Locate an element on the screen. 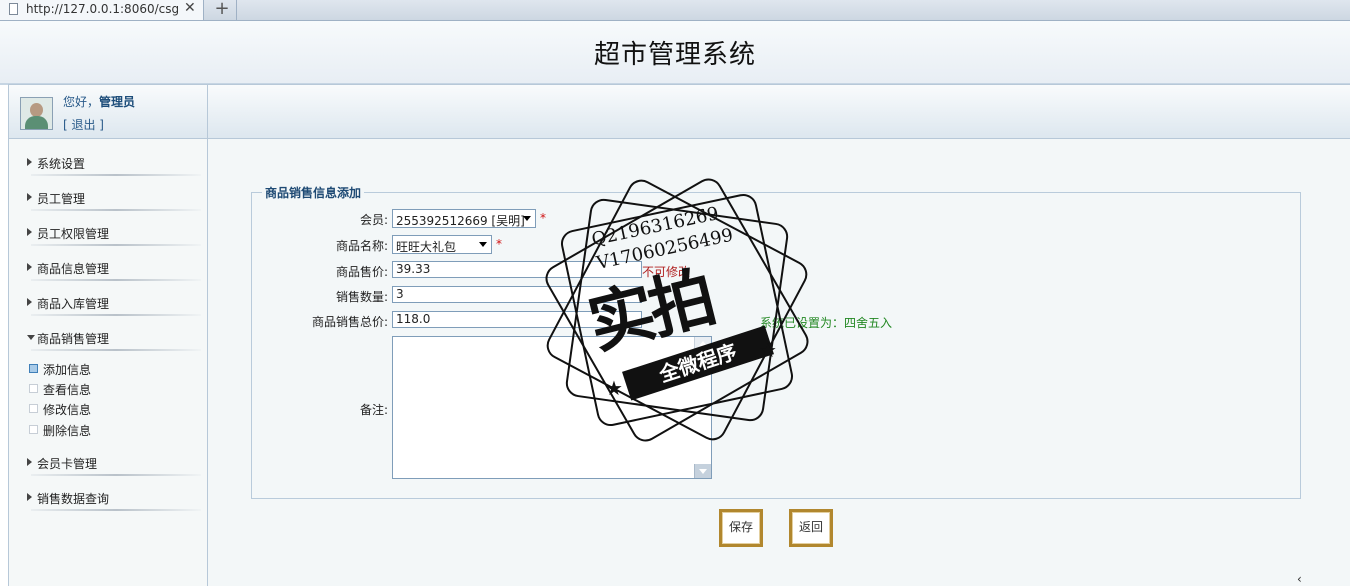  sub-item-label: 删除信息 is located at coordinates (67, 431).